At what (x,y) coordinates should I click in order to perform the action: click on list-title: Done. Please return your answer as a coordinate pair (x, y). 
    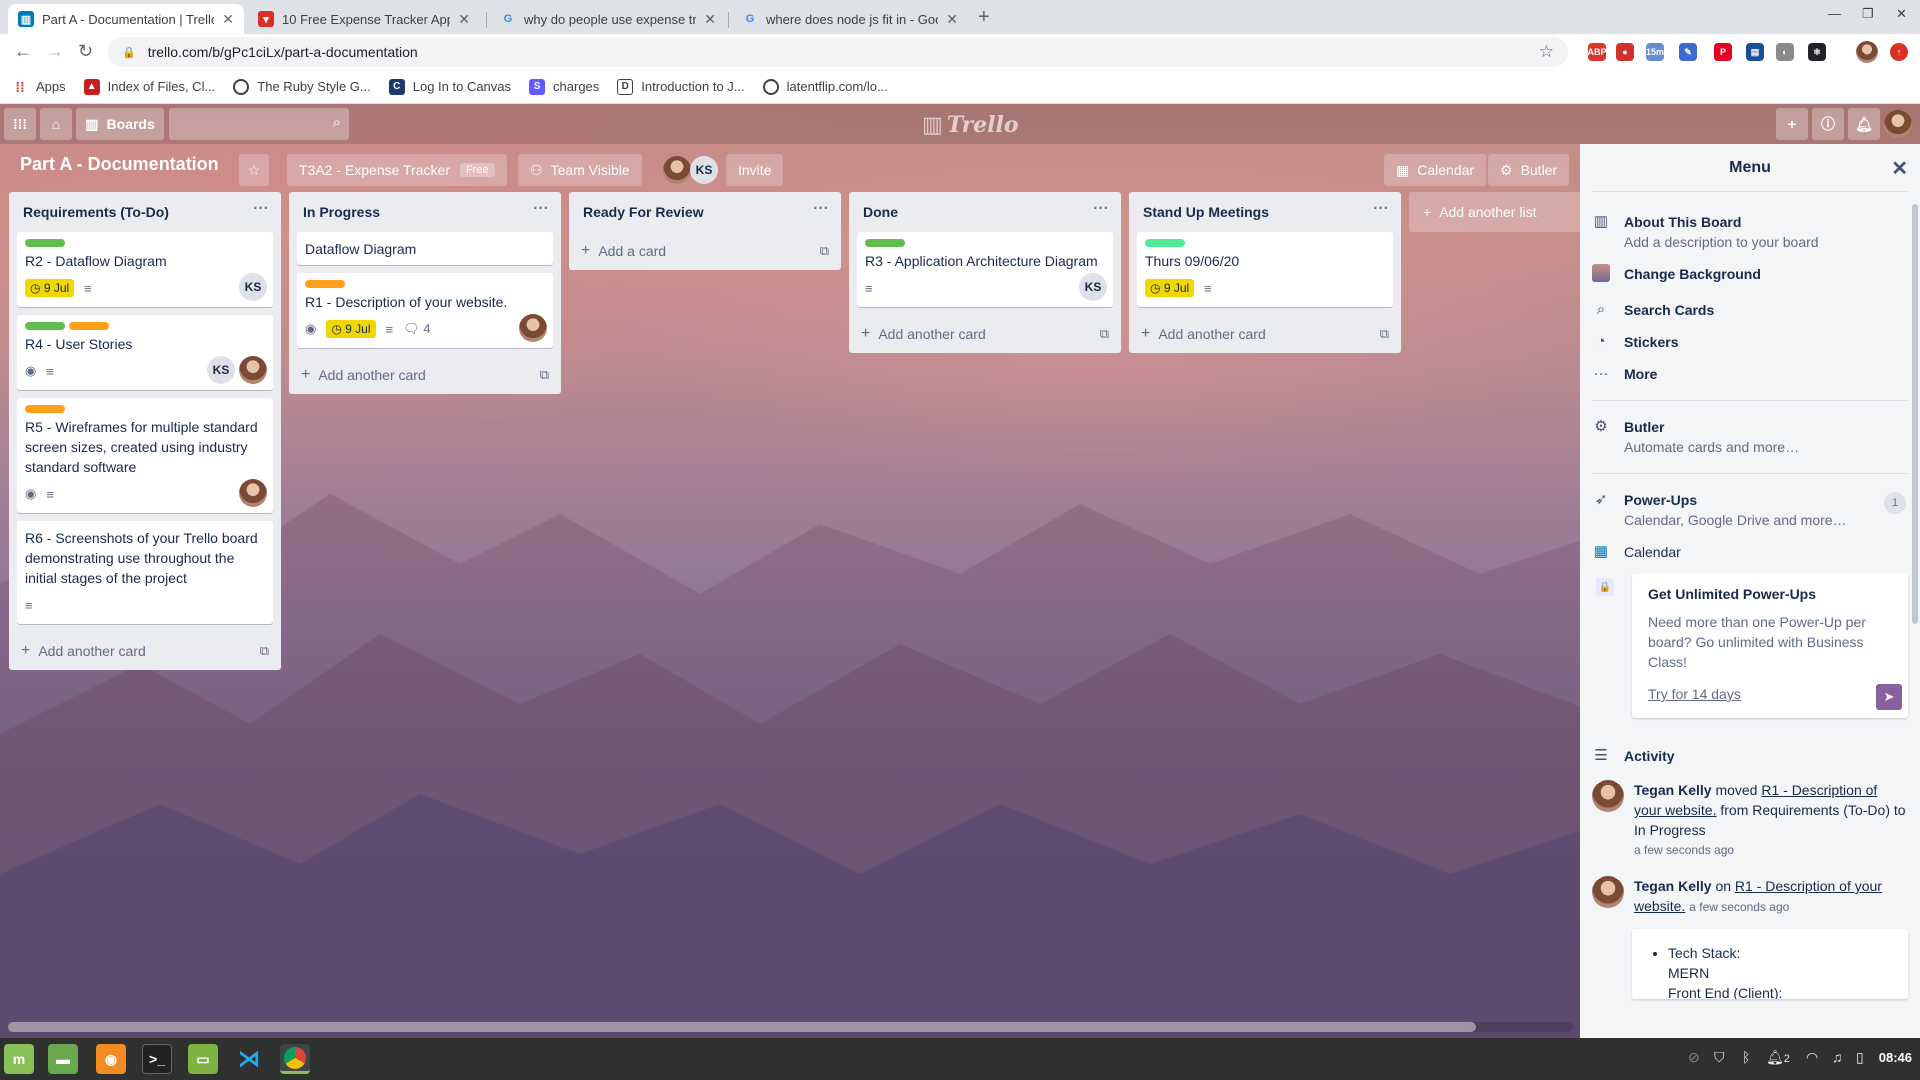
    Looking at the image, I should click on (880, 212).